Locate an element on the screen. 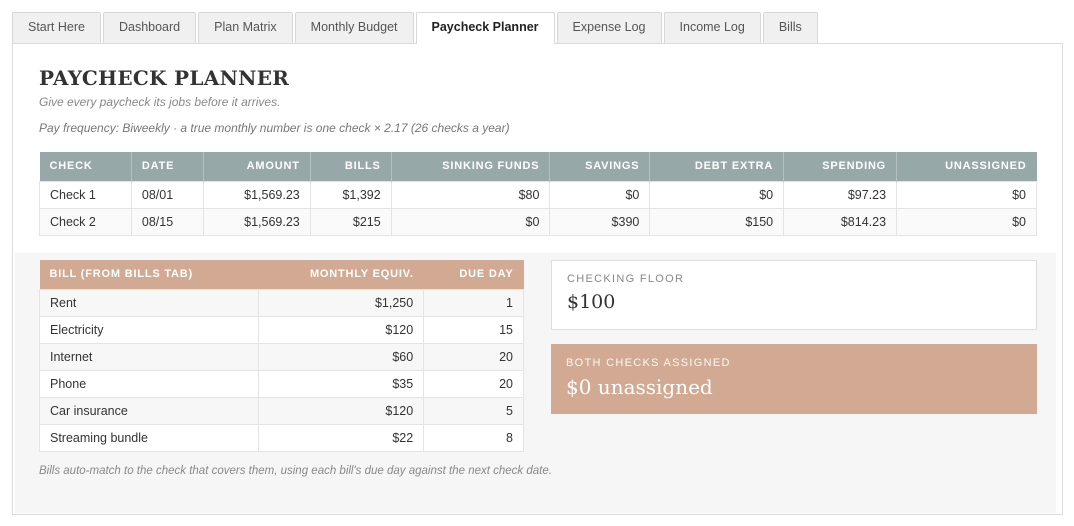  table-row: Rent $1,250 1 is located at coordinates (281, 302).